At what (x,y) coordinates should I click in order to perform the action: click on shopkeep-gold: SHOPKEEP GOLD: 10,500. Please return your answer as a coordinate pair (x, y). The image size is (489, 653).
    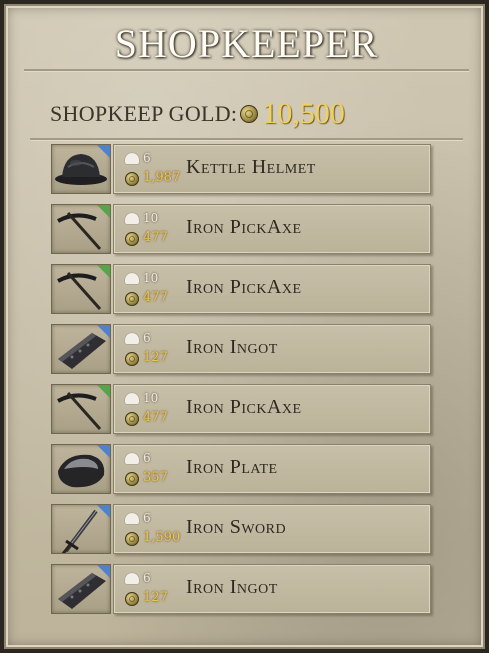
    Looking at the image, I should click on (197, 114).